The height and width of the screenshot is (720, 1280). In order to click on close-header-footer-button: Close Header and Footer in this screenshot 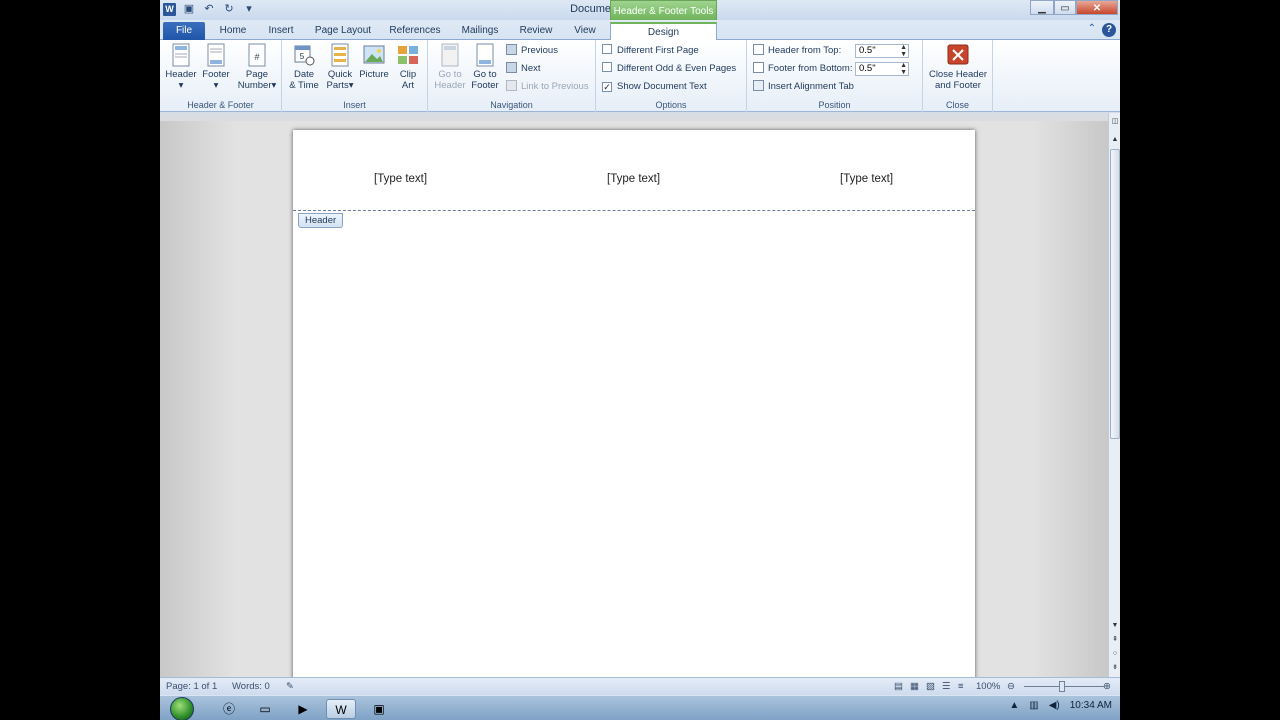, I will do `click(958, 70)`.